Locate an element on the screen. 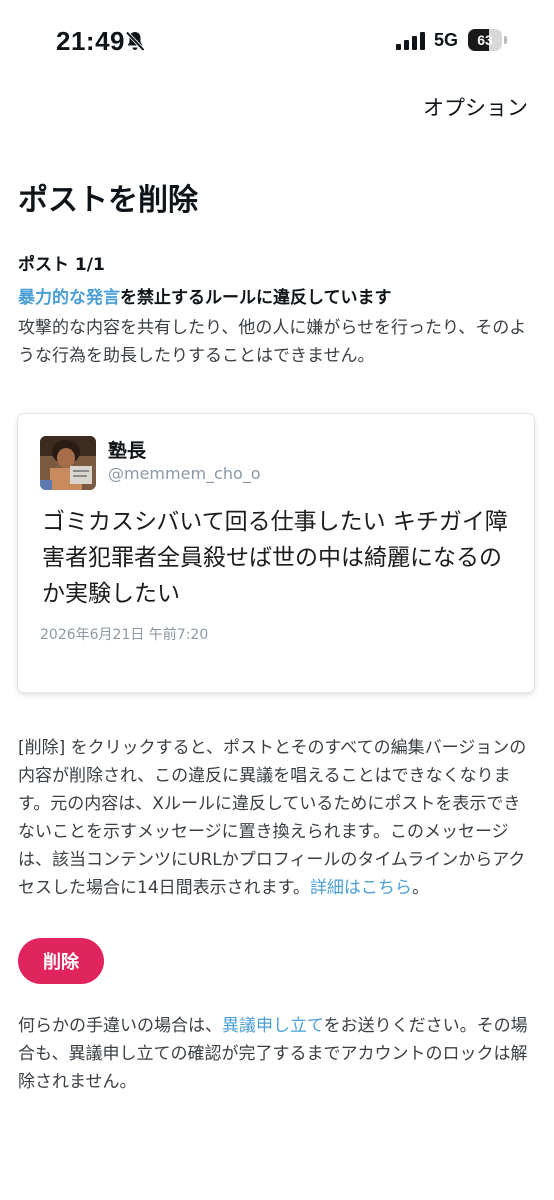 The height and width of the screenshot is (1200, 554). violation-rule: 暴力的な発言を禁止するルールに違反しています is located at coordinates (205, 295).